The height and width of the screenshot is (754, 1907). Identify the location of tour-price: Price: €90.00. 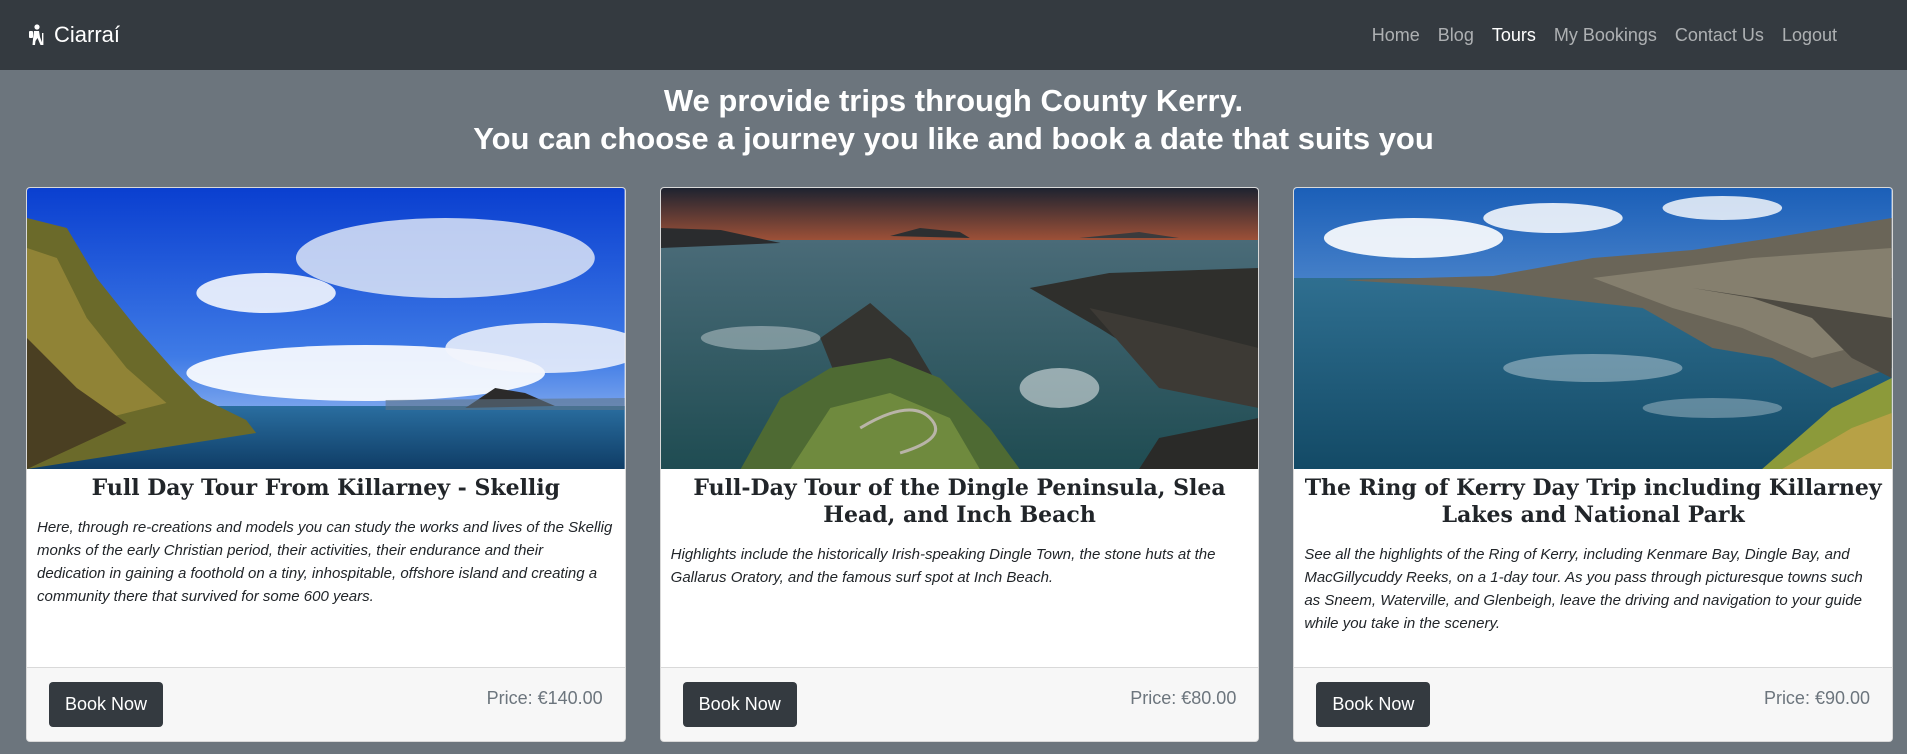
(1817, 698).